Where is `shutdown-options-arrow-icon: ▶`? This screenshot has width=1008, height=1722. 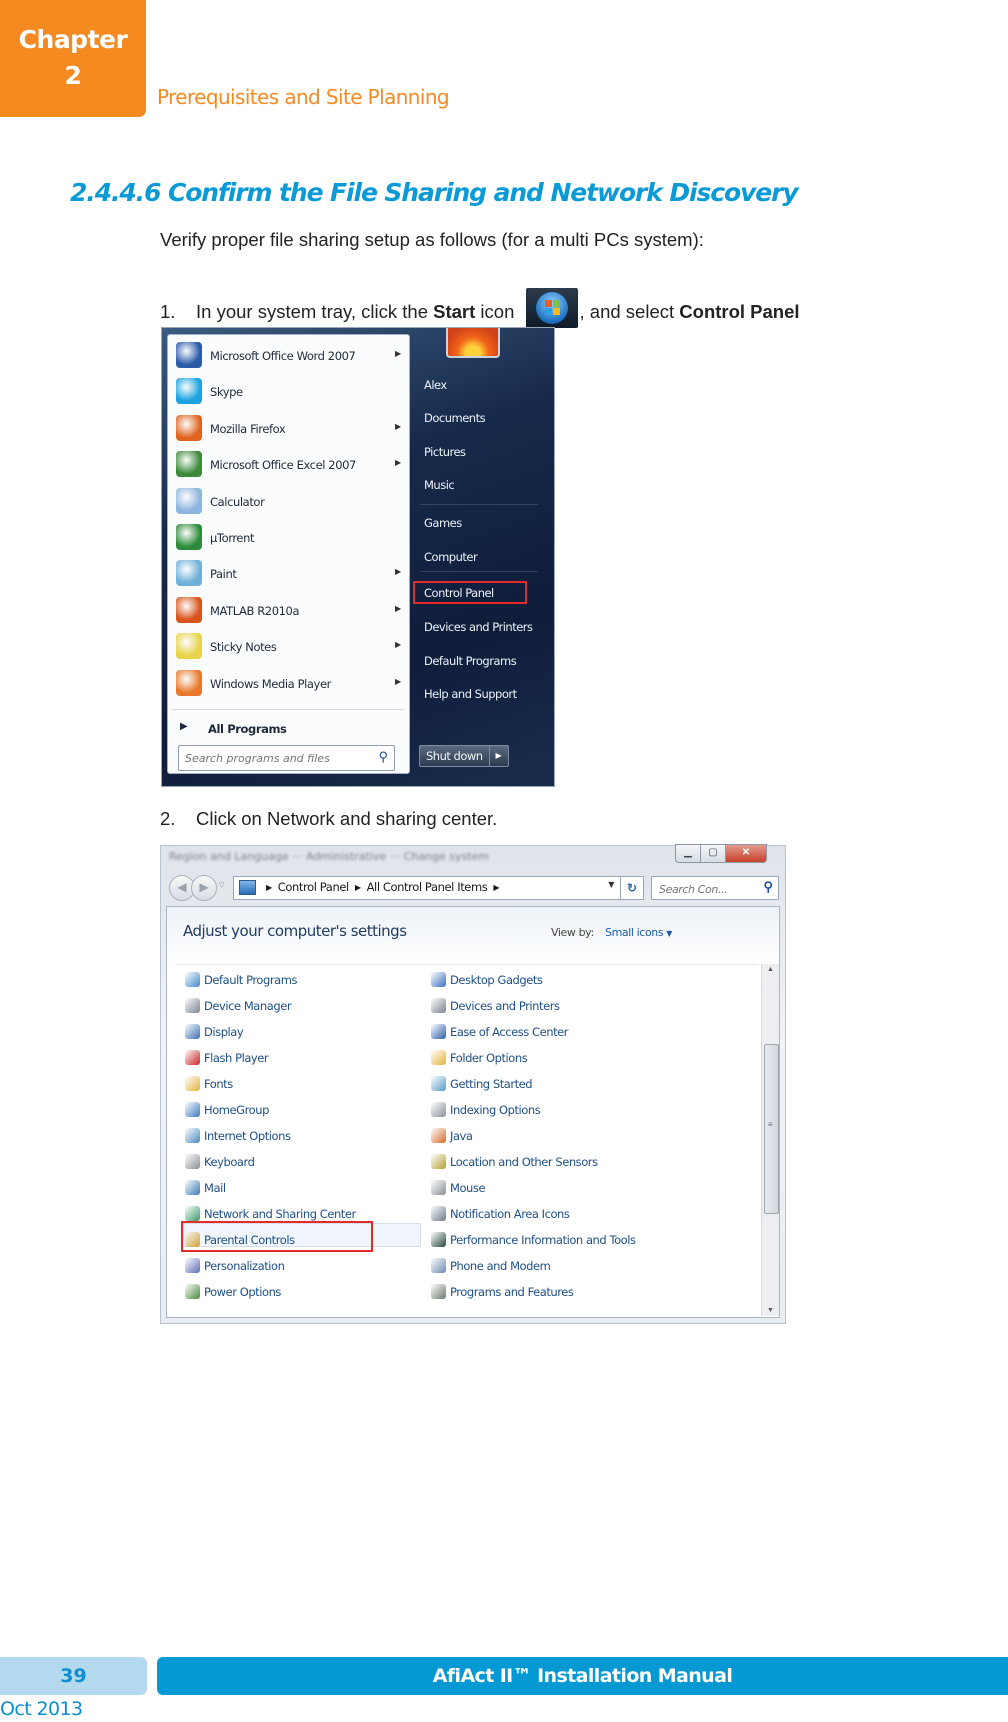
shutdown-options-arrow-icon: ▶ is located at coordinates (499, 756).